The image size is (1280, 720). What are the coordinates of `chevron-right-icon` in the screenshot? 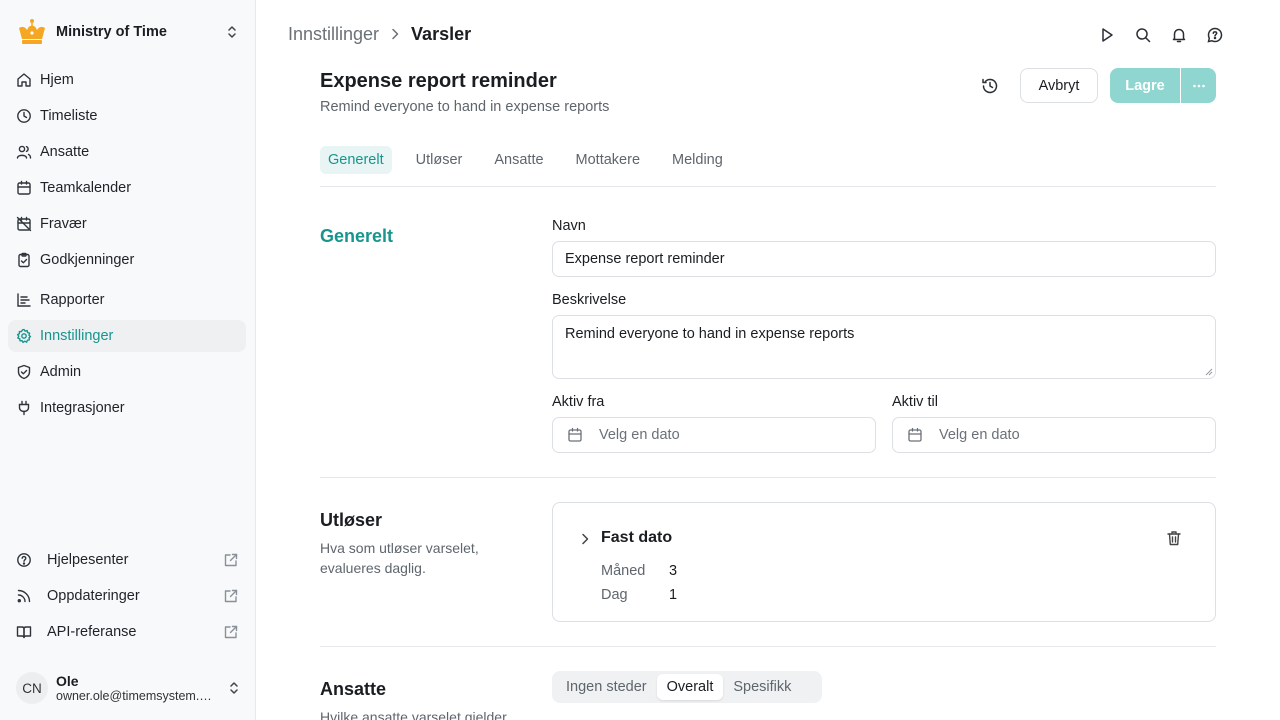 It's located at (585, 539).